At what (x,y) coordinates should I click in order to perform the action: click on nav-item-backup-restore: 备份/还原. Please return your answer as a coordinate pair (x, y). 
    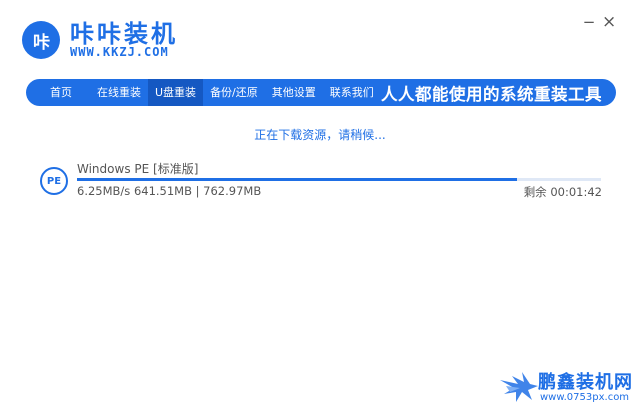
    Looking at the image, I should click on (234, 92).